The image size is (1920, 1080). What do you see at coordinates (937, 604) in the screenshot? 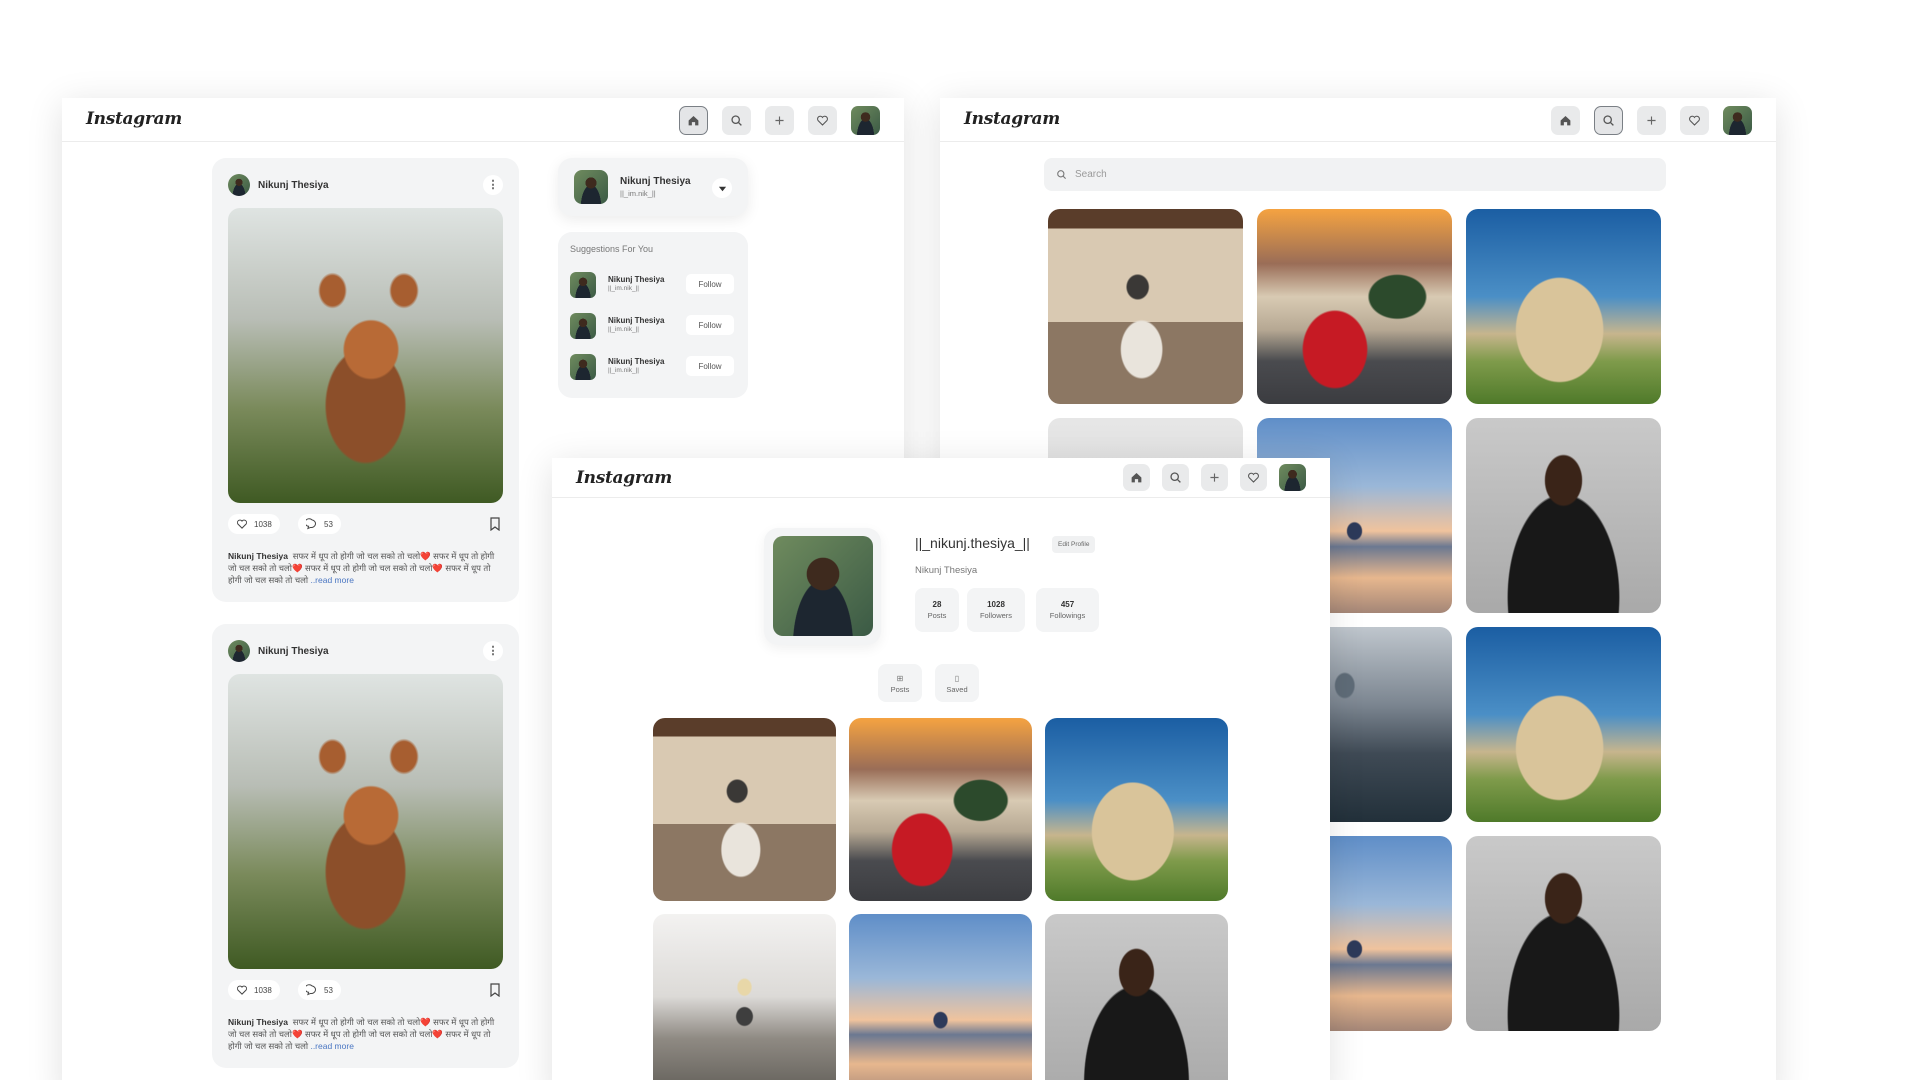
I see `posts-count: 28` at bounding box center [937, 604].